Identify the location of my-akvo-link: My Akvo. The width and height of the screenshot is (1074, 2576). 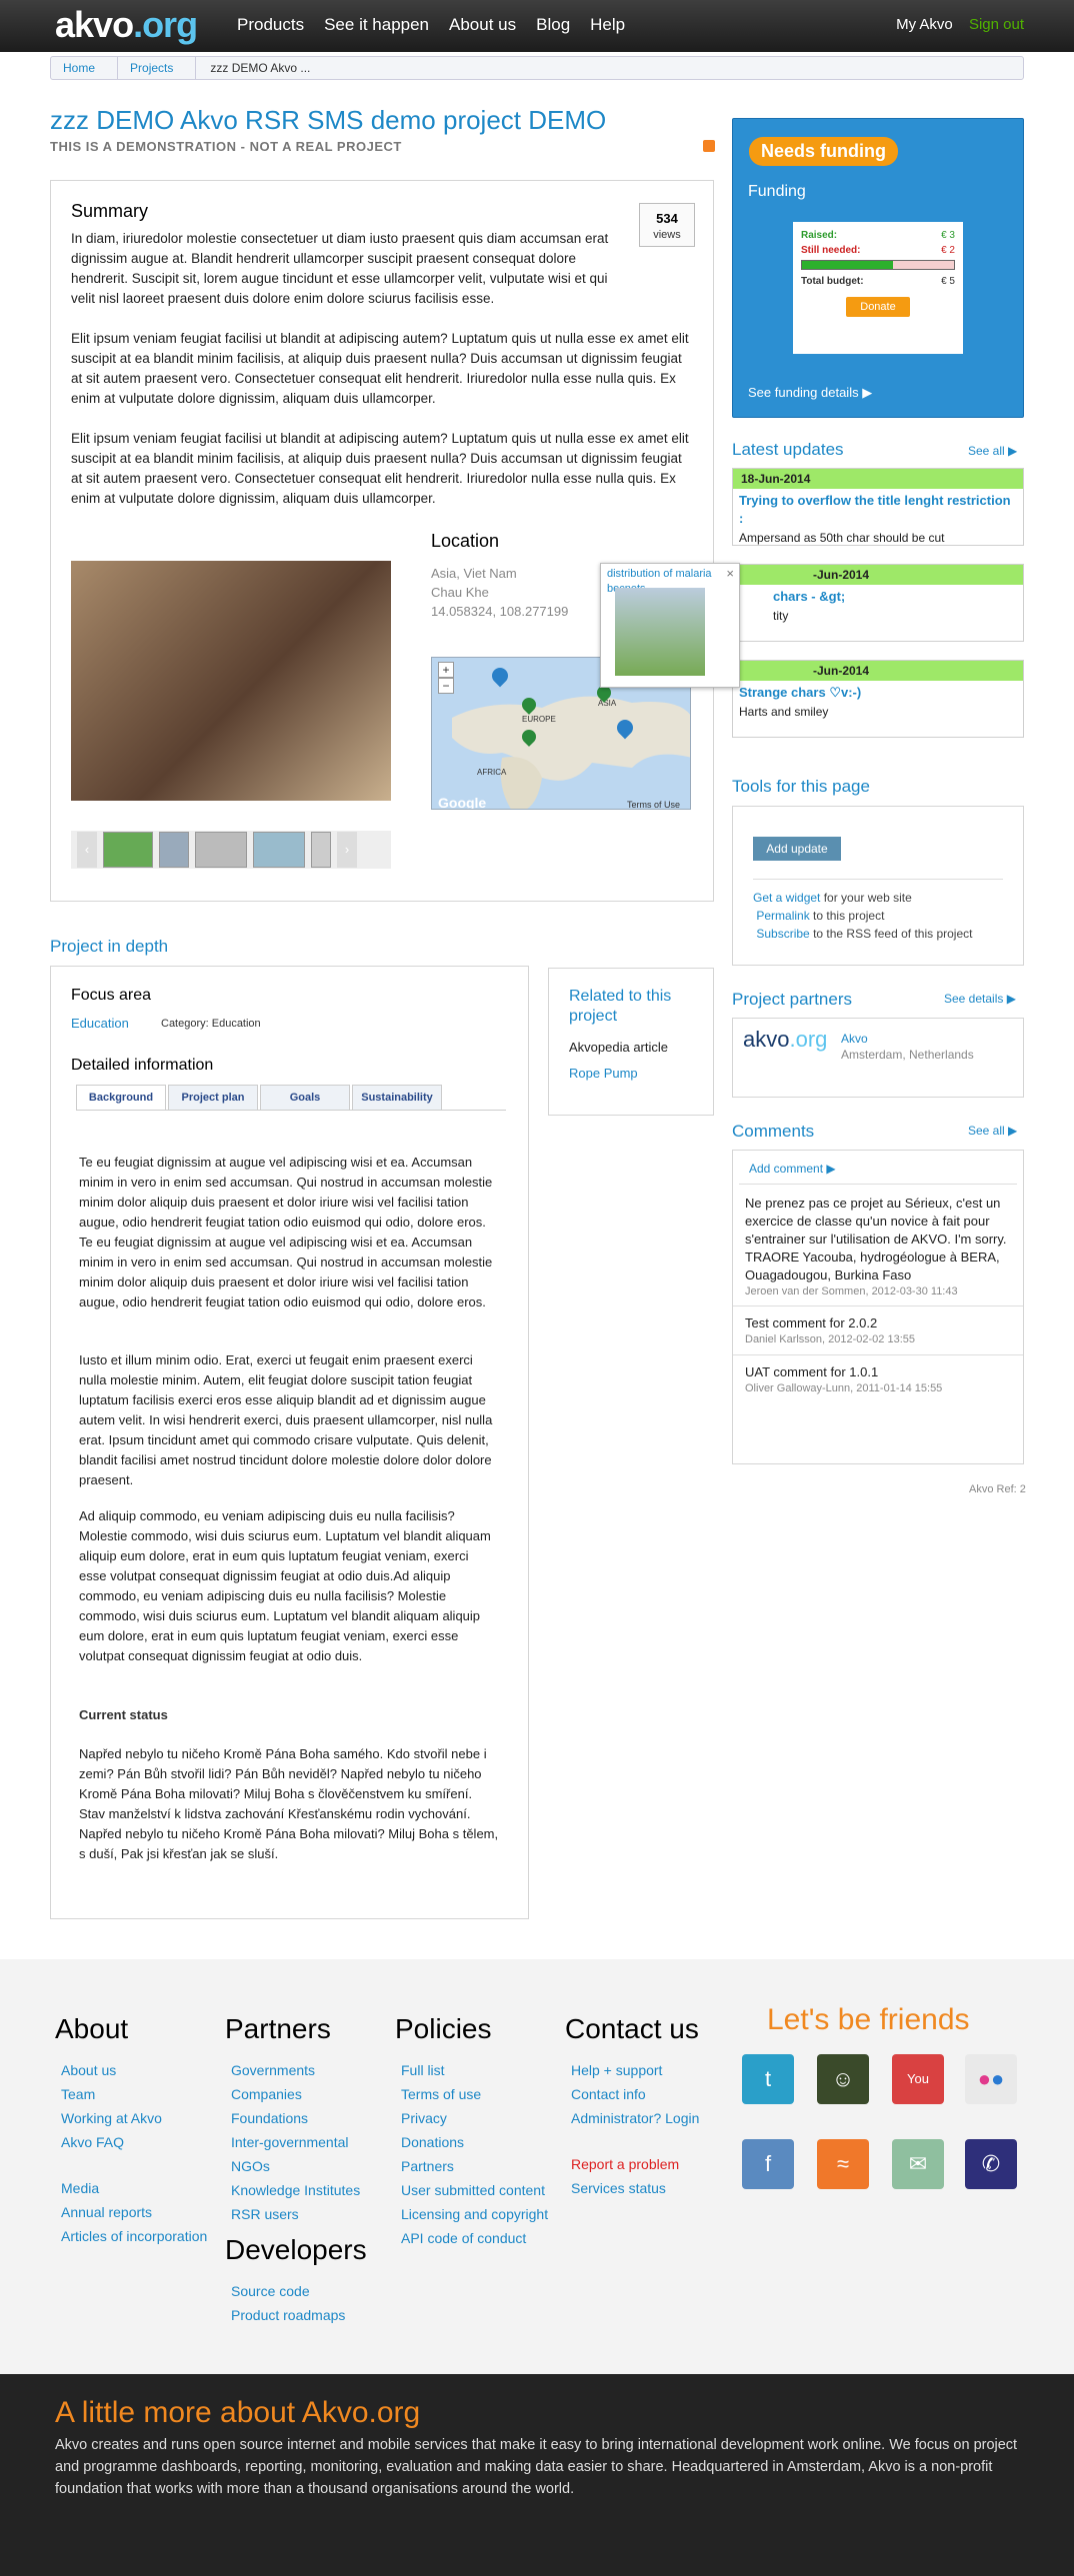
(924, 24).